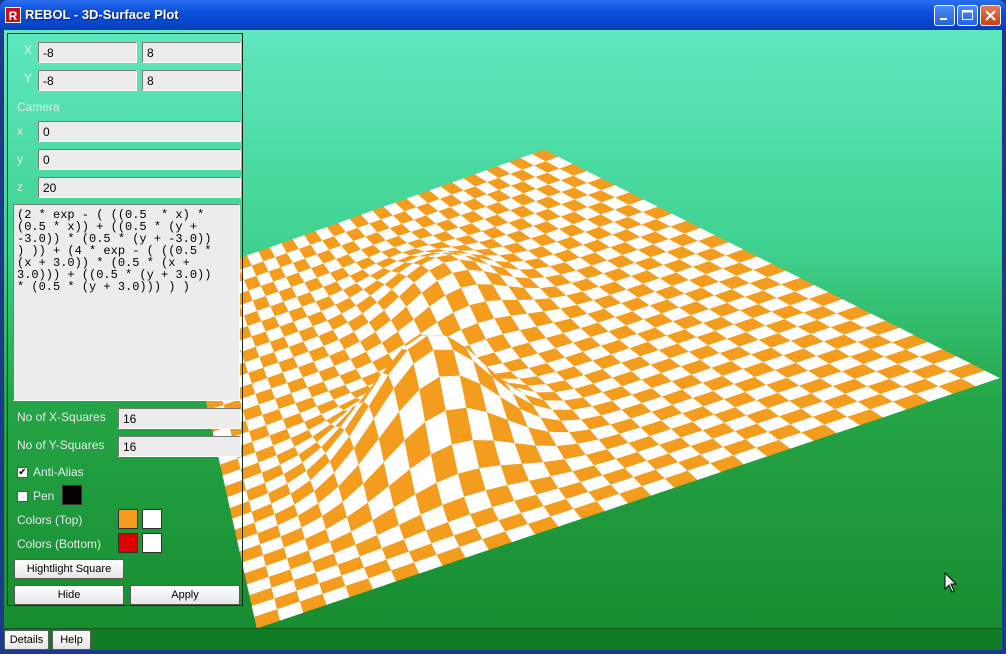 This screenshot has width=1006, height=654. Describe the element at coordinates (139, 187) in the screenshot. I see `camera-z-field: 20` at that location.